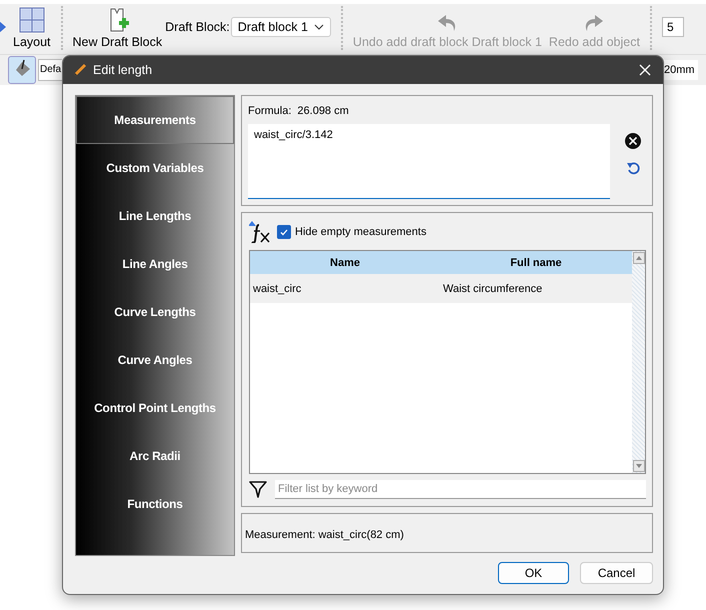 Image resolution: width=706 pixels, height=610 pixels. I want to click on reset-button, so click(633, 168).